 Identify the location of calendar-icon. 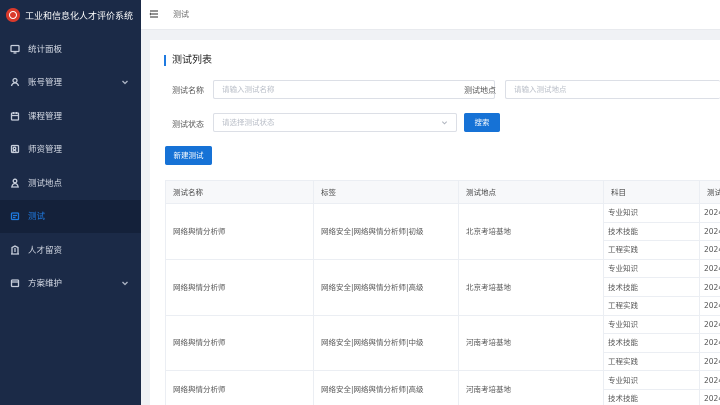
(15, 116).